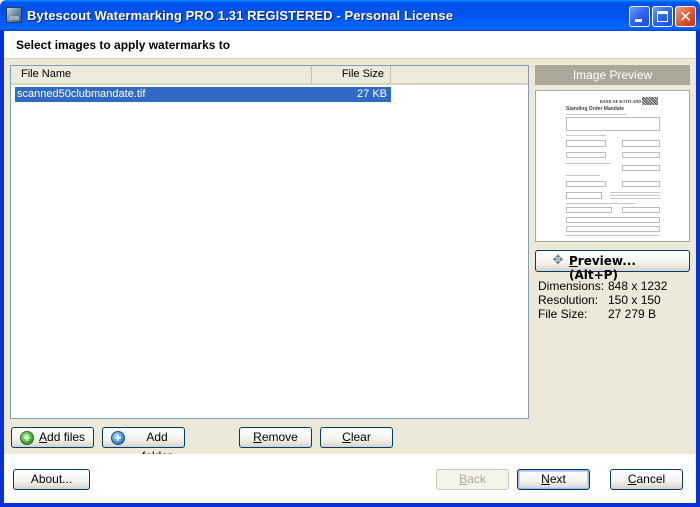  I want to click on minimize-button, so click(639, 16).